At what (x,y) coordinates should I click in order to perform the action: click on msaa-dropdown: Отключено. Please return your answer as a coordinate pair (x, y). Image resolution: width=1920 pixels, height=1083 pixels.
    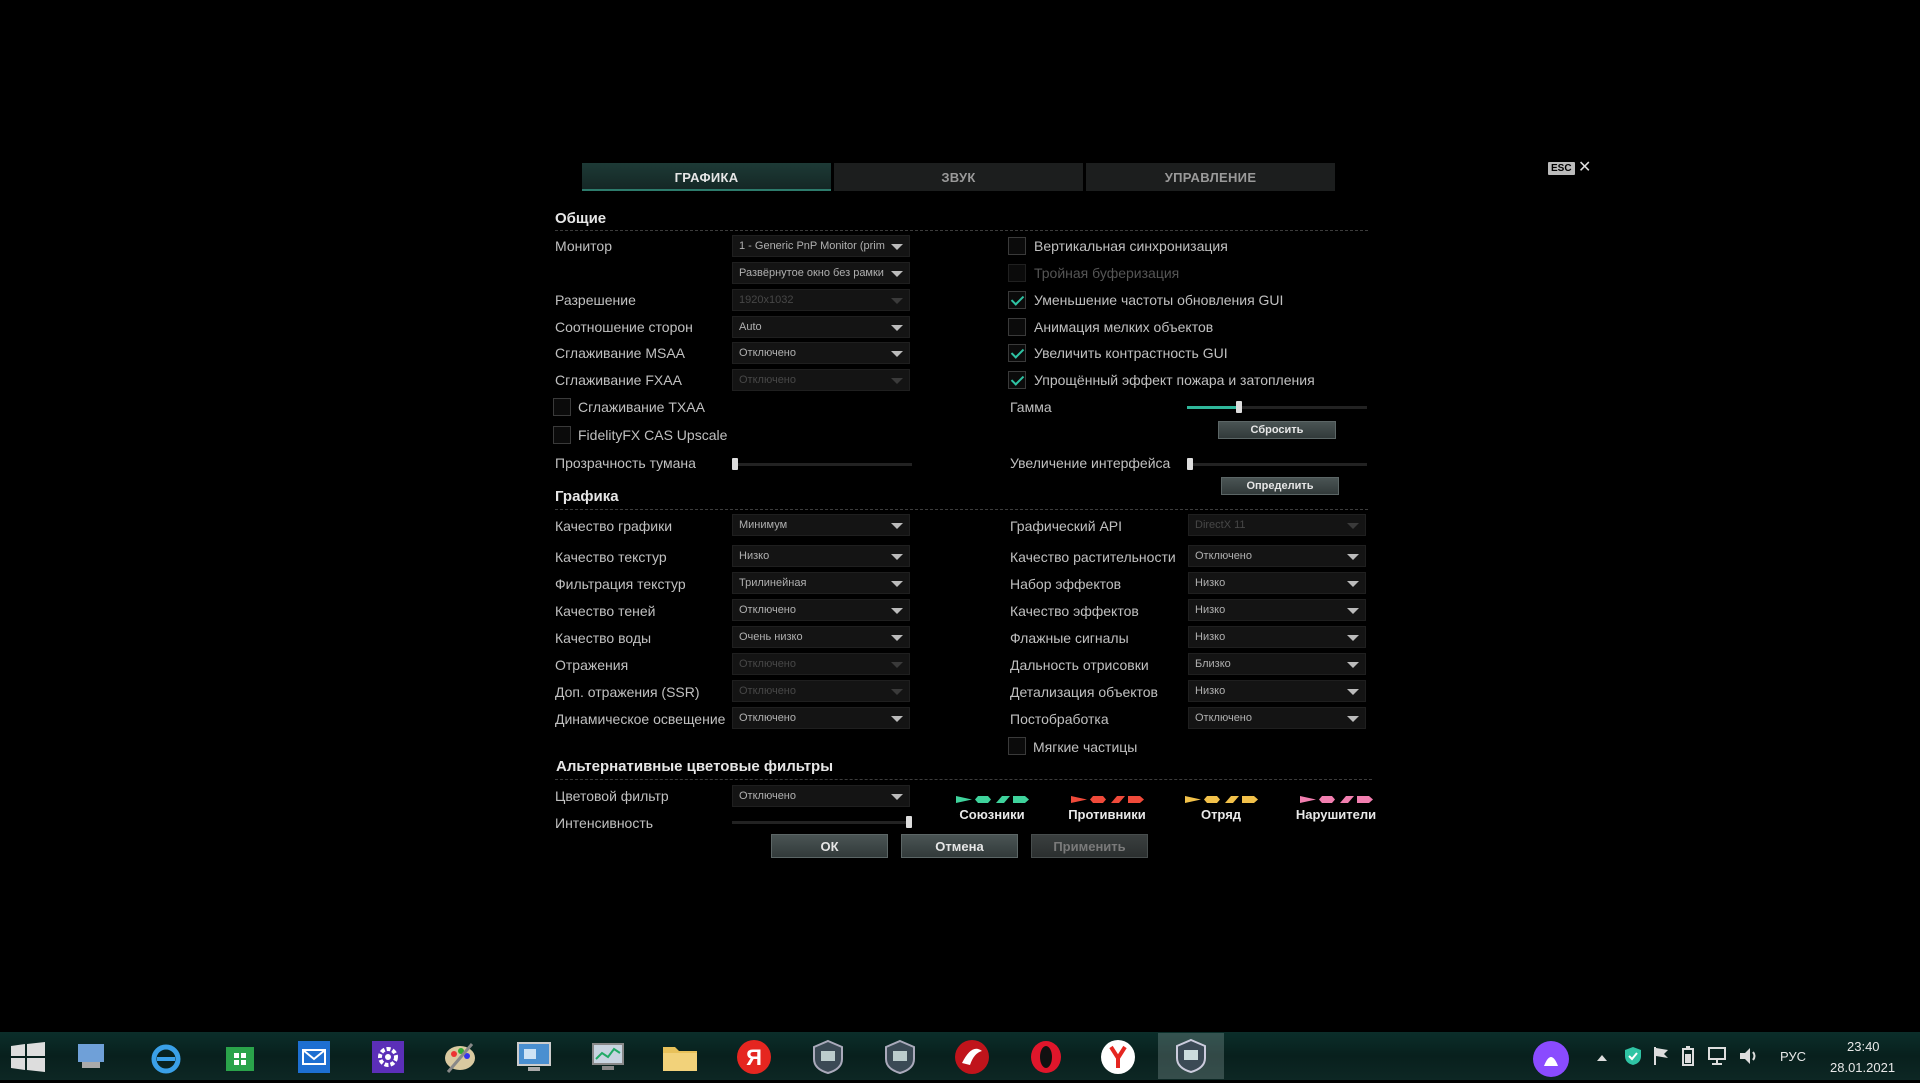
    Looking at the image, I should click on (821, 353).